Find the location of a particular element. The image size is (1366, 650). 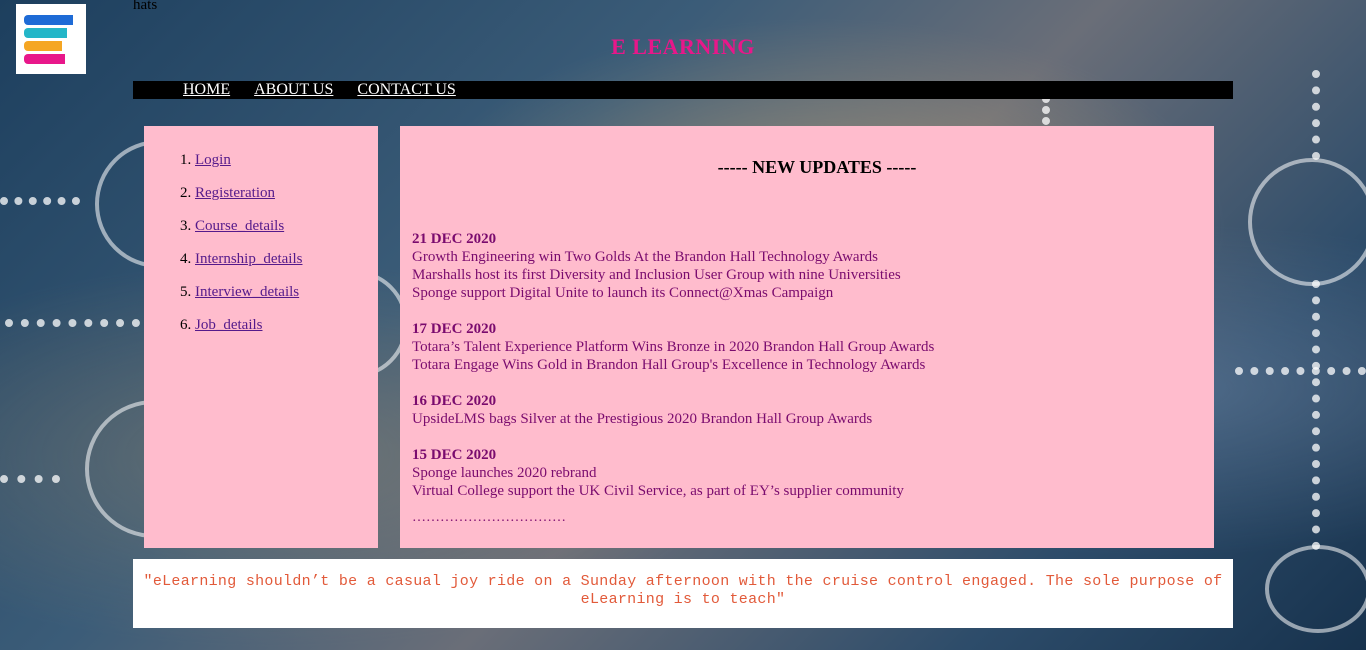

sidebar-item: Login is located at coordinates (286, 160).